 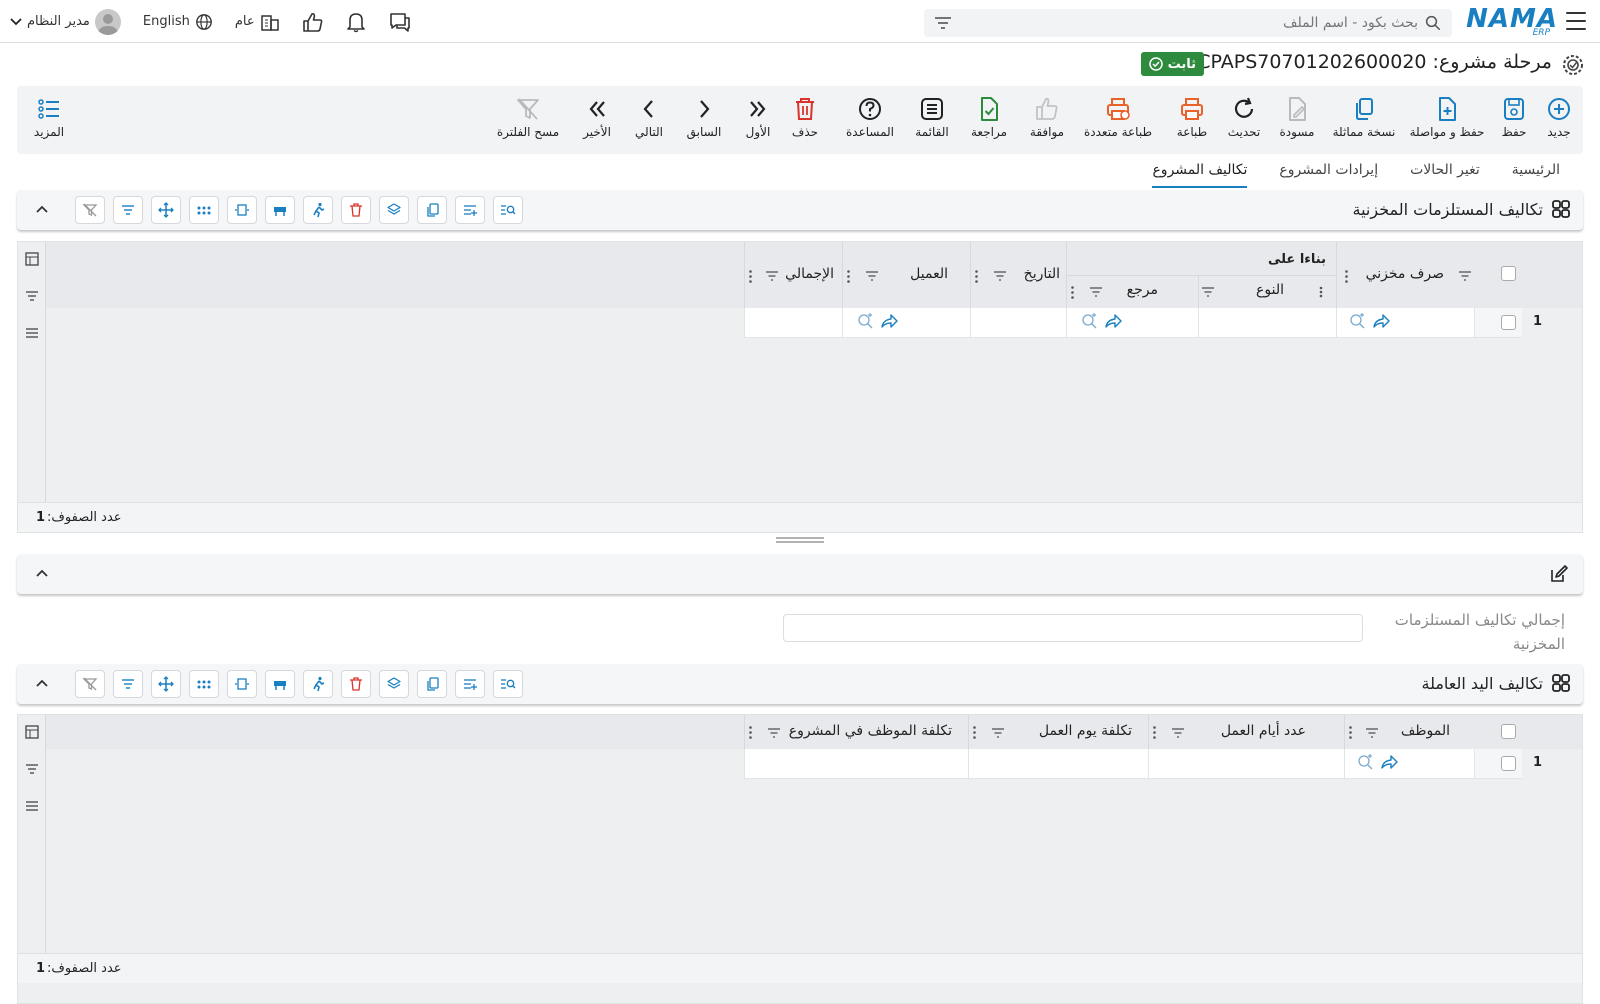 I want to click on column-issue: صرف مخزني, so click(x=1405, y=275).